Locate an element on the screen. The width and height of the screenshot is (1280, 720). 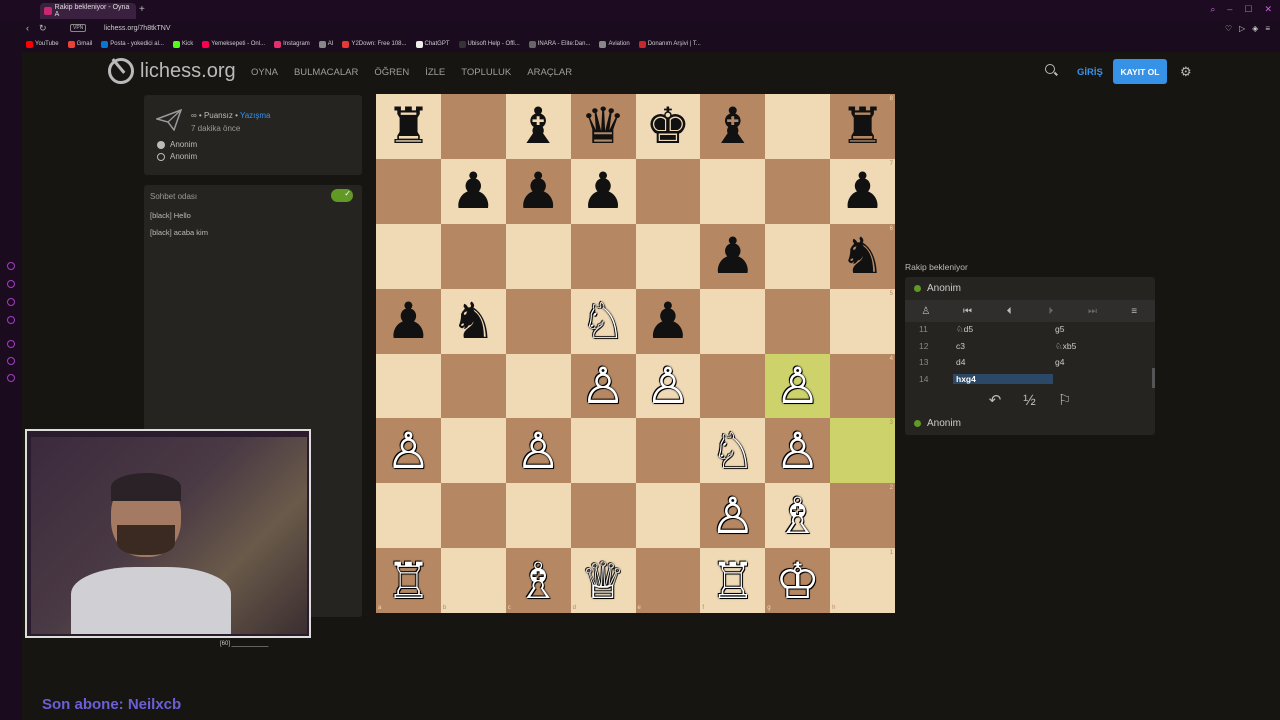
square-h3: 3 is located at coordinates (862, 451).